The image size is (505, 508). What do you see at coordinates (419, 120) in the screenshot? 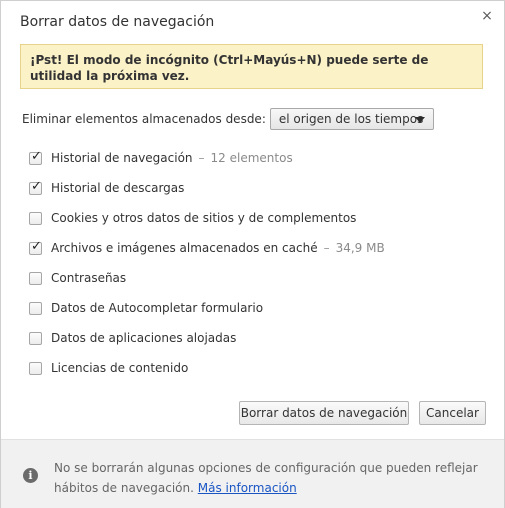
I see `chevron-down-icon` at bounding box center [419, 120].